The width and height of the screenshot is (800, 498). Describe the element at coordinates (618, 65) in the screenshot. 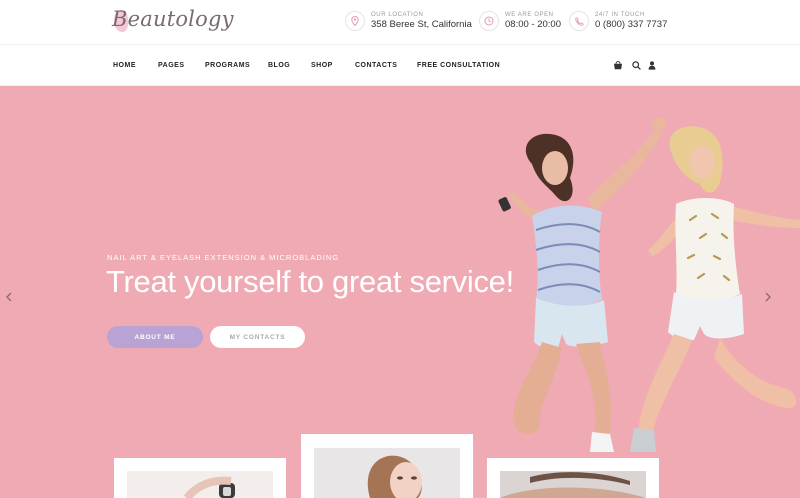

I see `cart-icon` at that location.